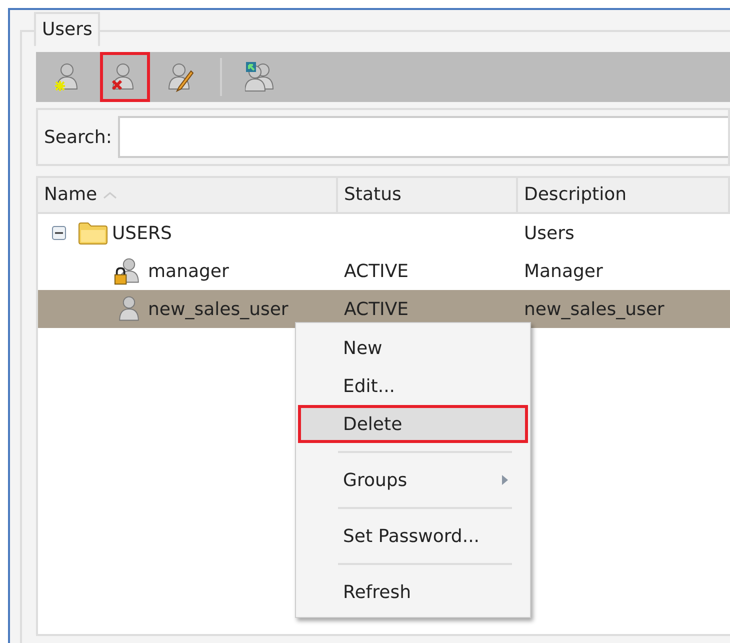 The width and height of the screenshot is (730, 643). What do you see at coordinates (188, 195) in the screenshot?
I see `column-header: Name` at bounding box center [188, 195].